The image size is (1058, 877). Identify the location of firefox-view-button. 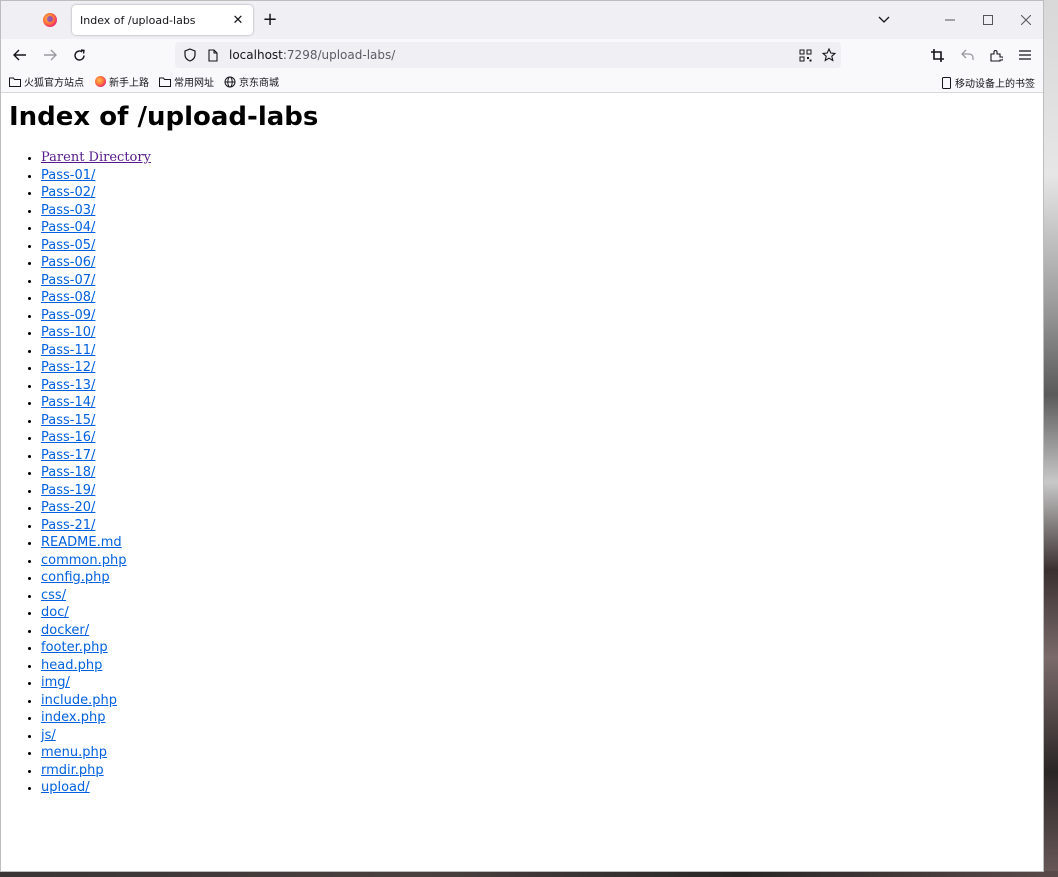
(50, 20).